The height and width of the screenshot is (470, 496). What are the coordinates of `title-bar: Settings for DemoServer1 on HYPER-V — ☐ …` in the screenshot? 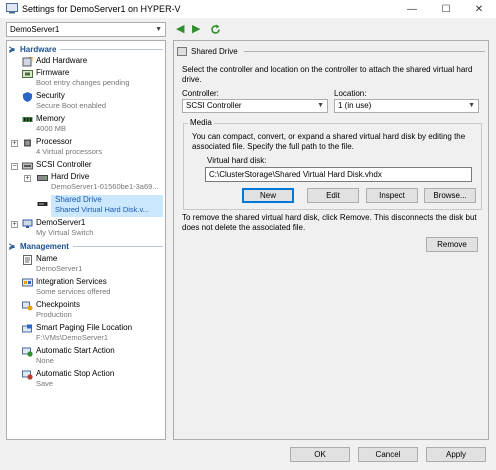 It's located at (248, 9).